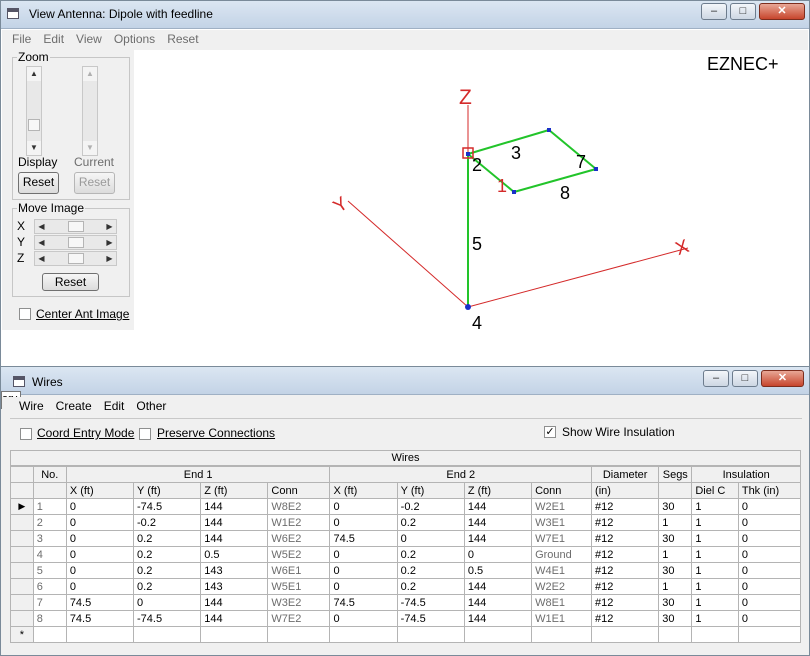  I want to click on move-x-scrollbar: ◀ ▶, so click(75, 226).